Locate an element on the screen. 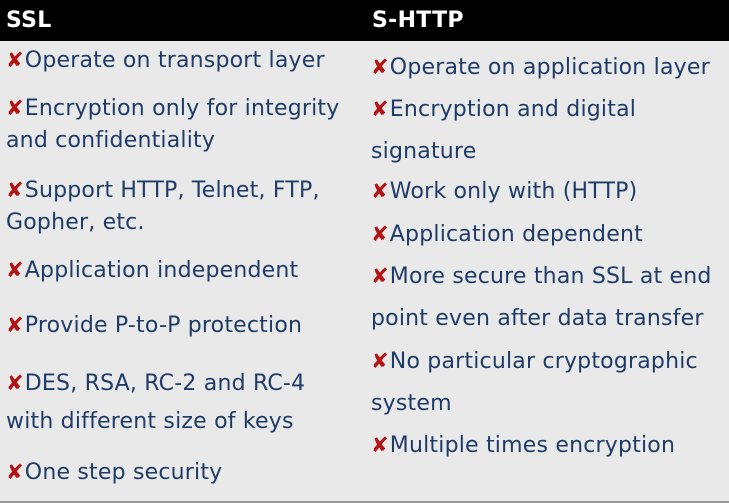 Image resolution: width=729 pixels, height=503 pixels. list-item: ✘Operate on application layer is located at coordinates (540, 67).